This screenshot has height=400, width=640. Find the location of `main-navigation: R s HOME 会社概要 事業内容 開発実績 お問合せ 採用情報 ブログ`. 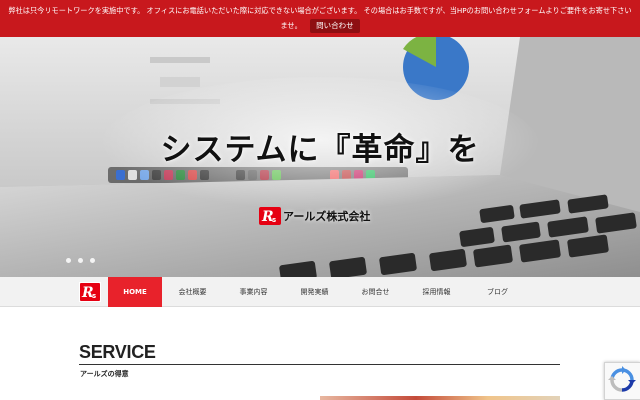

main-navigation: R s HOME 会社概要 事業内容 開発実績 お問合せ 採用情報 ブログ is located at coordinates (320, 292).